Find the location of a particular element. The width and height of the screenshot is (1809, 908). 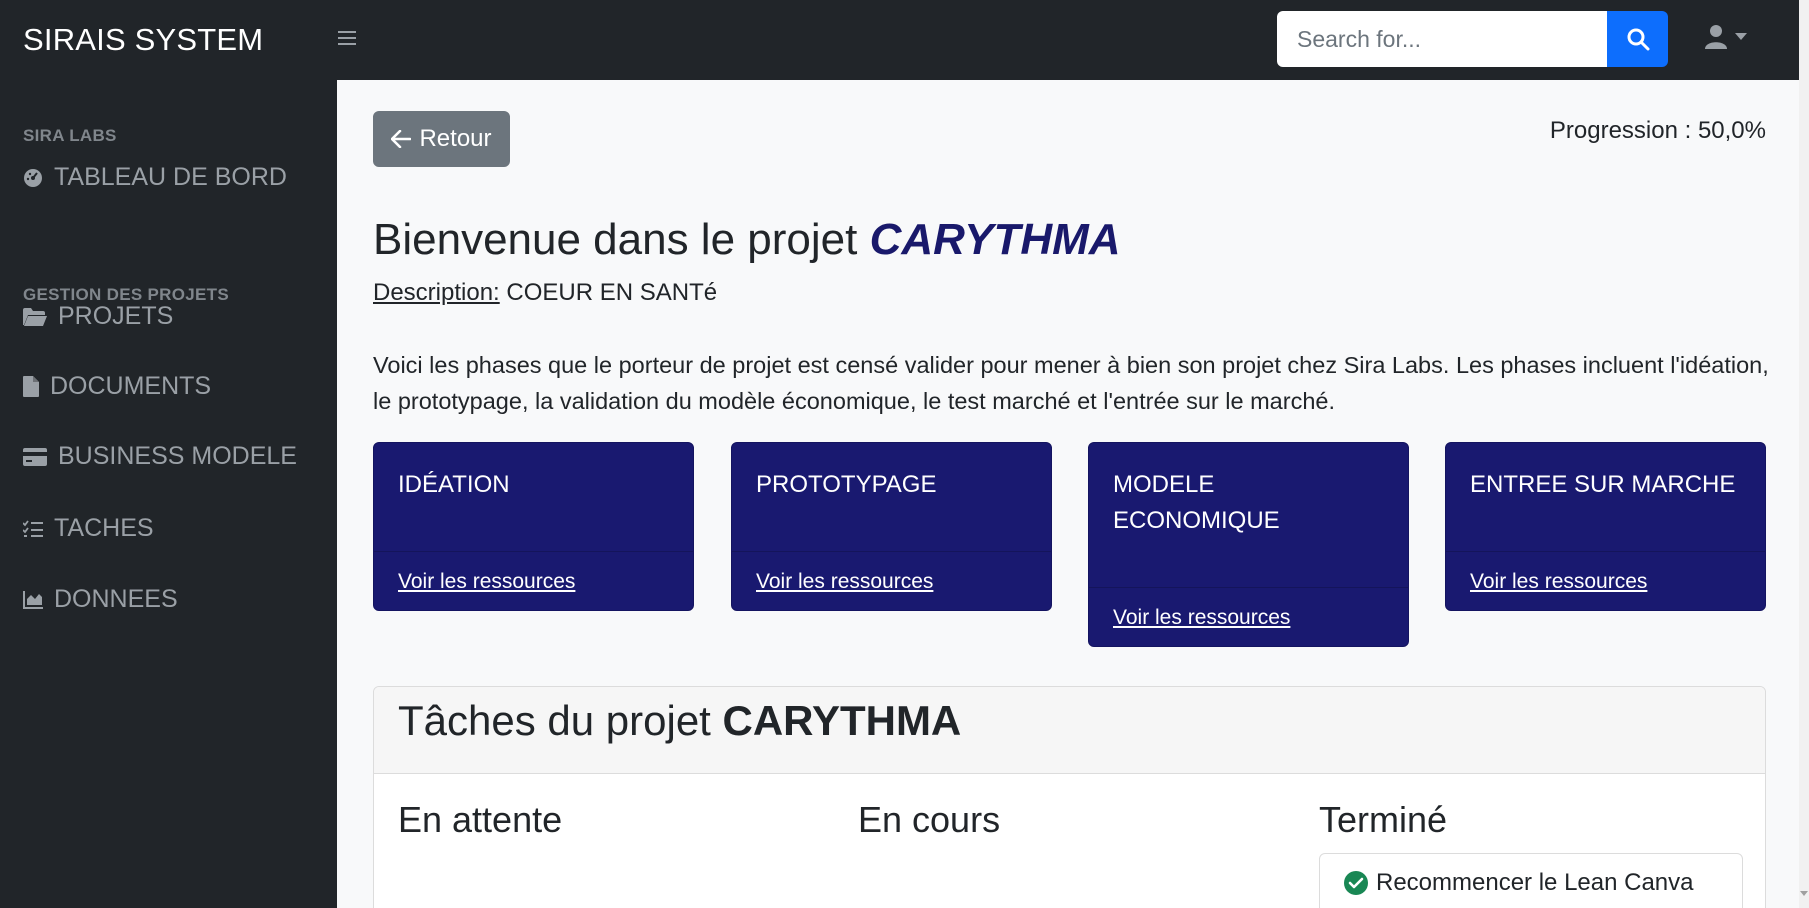

search-group is located at coordinates (1472, 39).